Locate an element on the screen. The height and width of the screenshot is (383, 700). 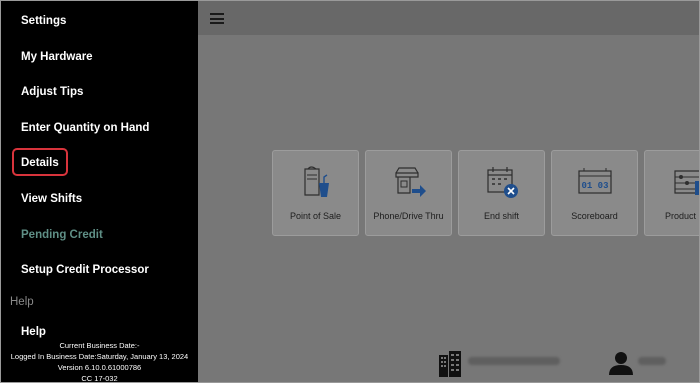
tile-end-shift: End shift is located at coordinates (501, 193).